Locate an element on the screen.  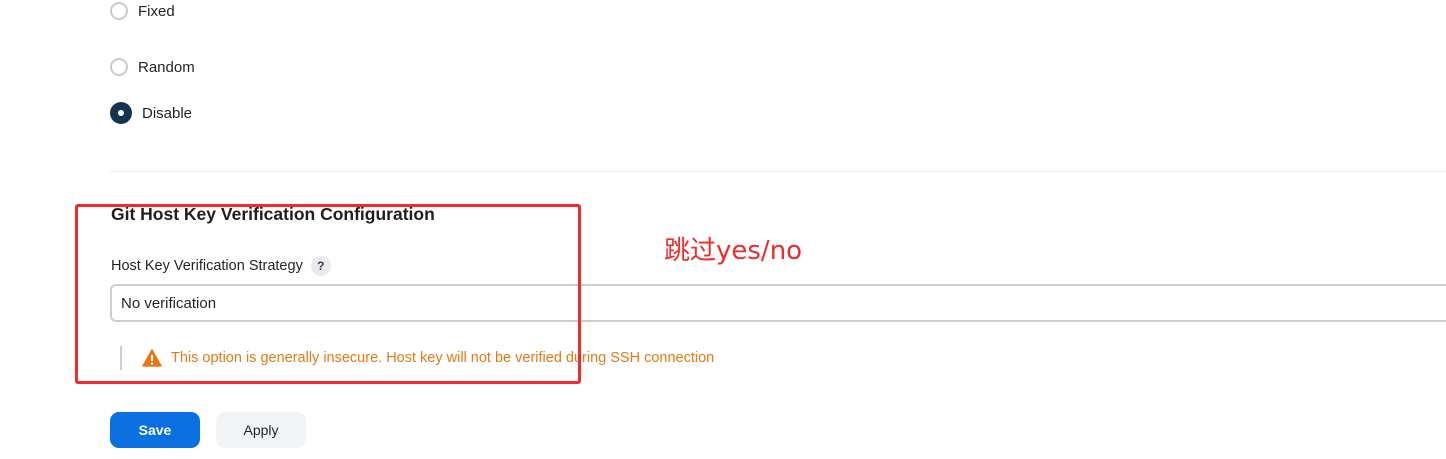
radio-fixed is located at coordinates (119, 11).